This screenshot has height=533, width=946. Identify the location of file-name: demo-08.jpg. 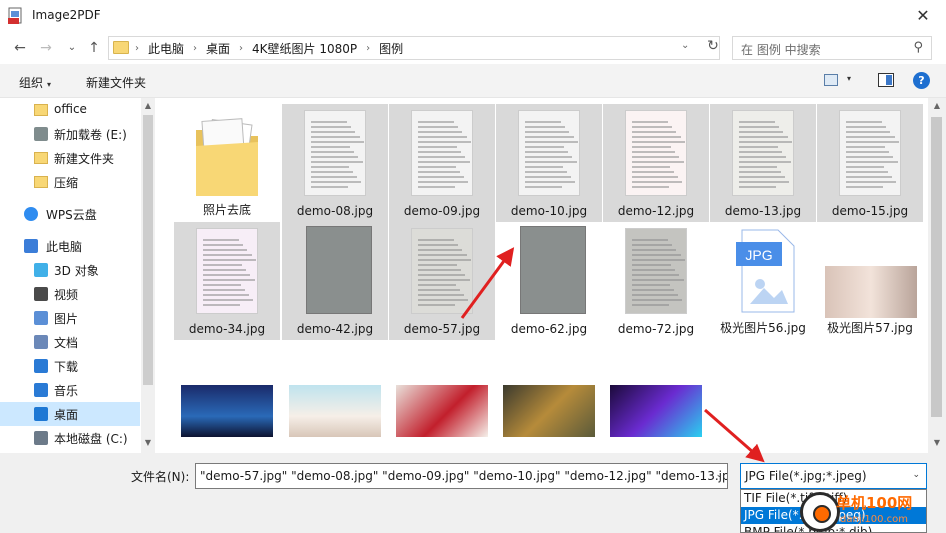
(335, 211).